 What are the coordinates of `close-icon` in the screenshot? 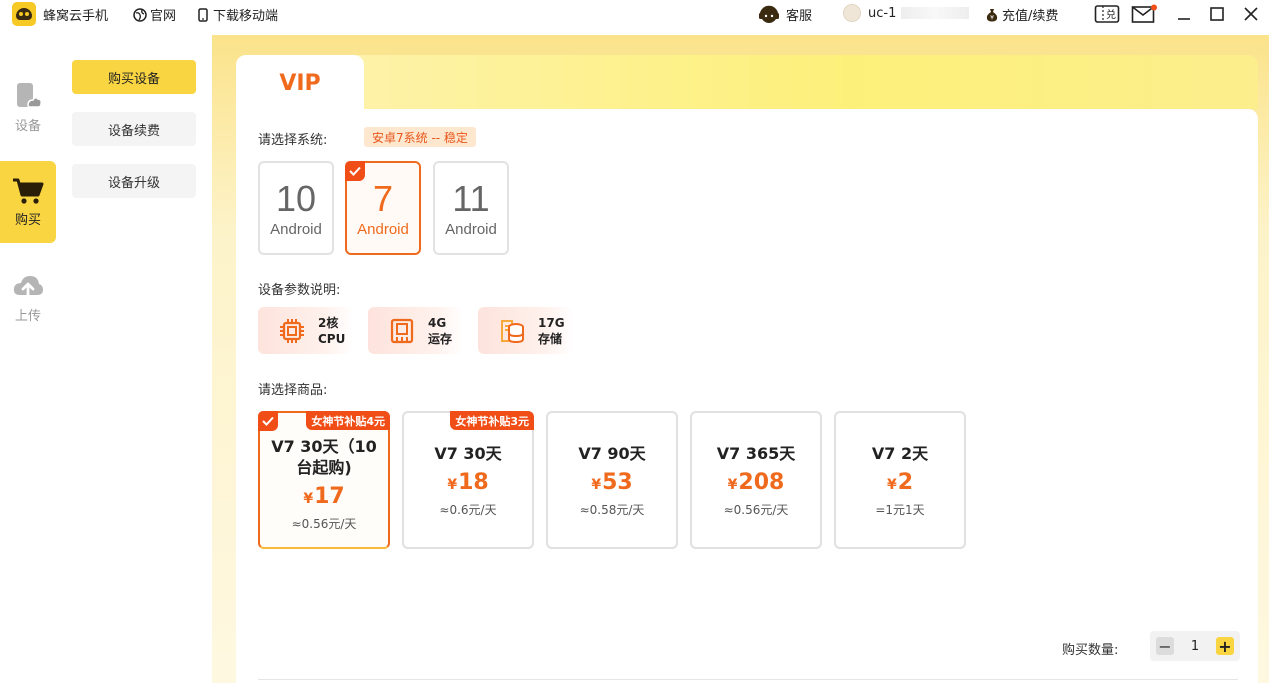 It's located at (1251, 14).